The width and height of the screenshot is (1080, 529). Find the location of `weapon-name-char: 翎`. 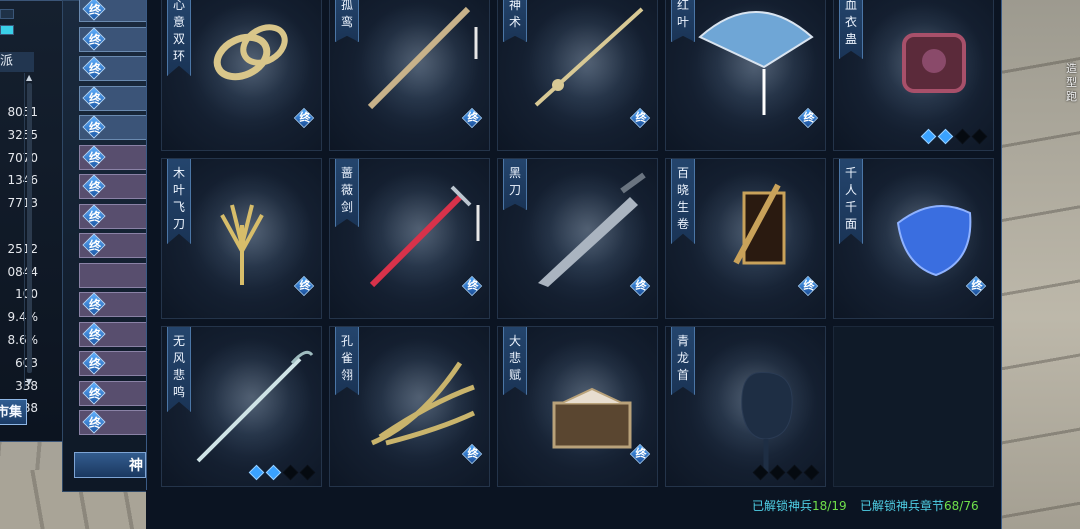

weapon-name-char: 翎 is located at coordinates (346, 375).